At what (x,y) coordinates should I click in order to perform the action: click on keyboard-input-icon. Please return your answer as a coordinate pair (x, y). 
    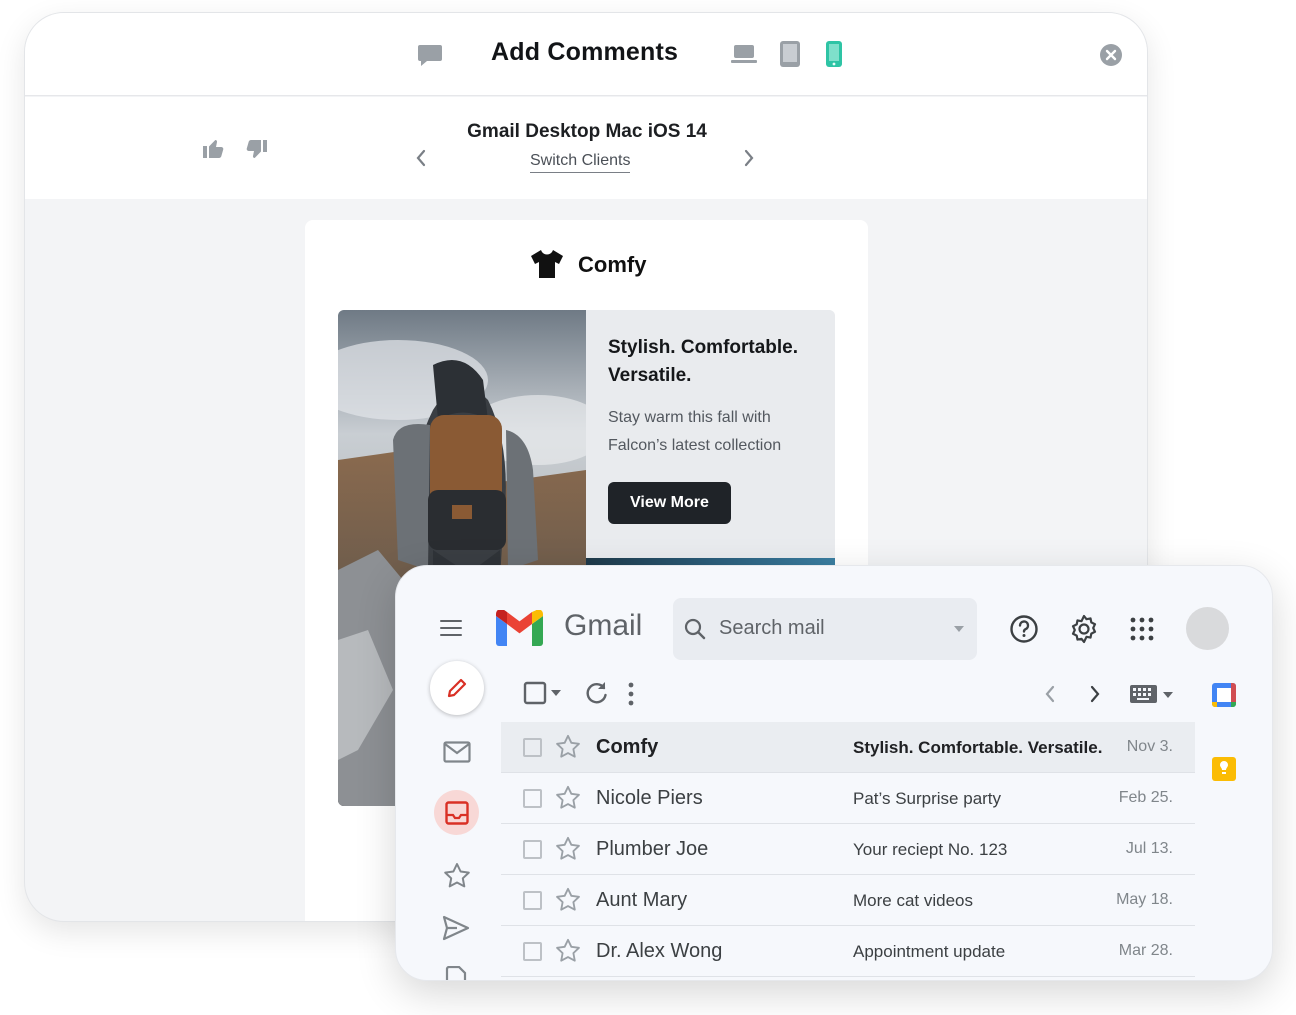
    Looking at the image, I should click on (1152, 694).